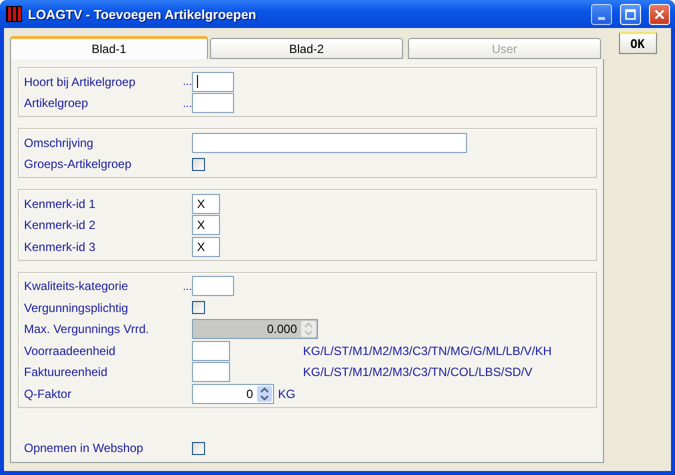 The image size is (675, 475). Describe the element at coordinates (601, 18) in the screenshot. I see `minimize-icon` at that location.